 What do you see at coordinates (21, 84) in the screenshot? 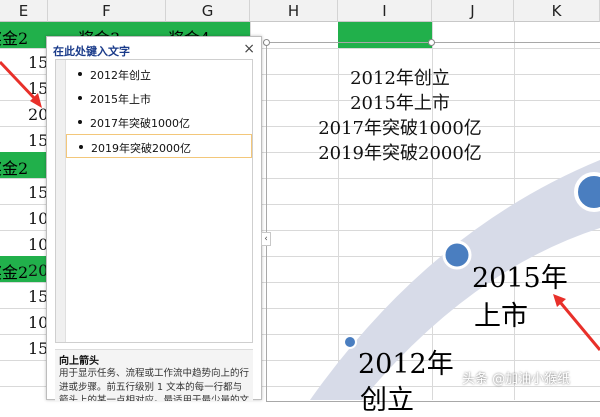
I see `red-arrow-left` at bounding box center [21, 84].